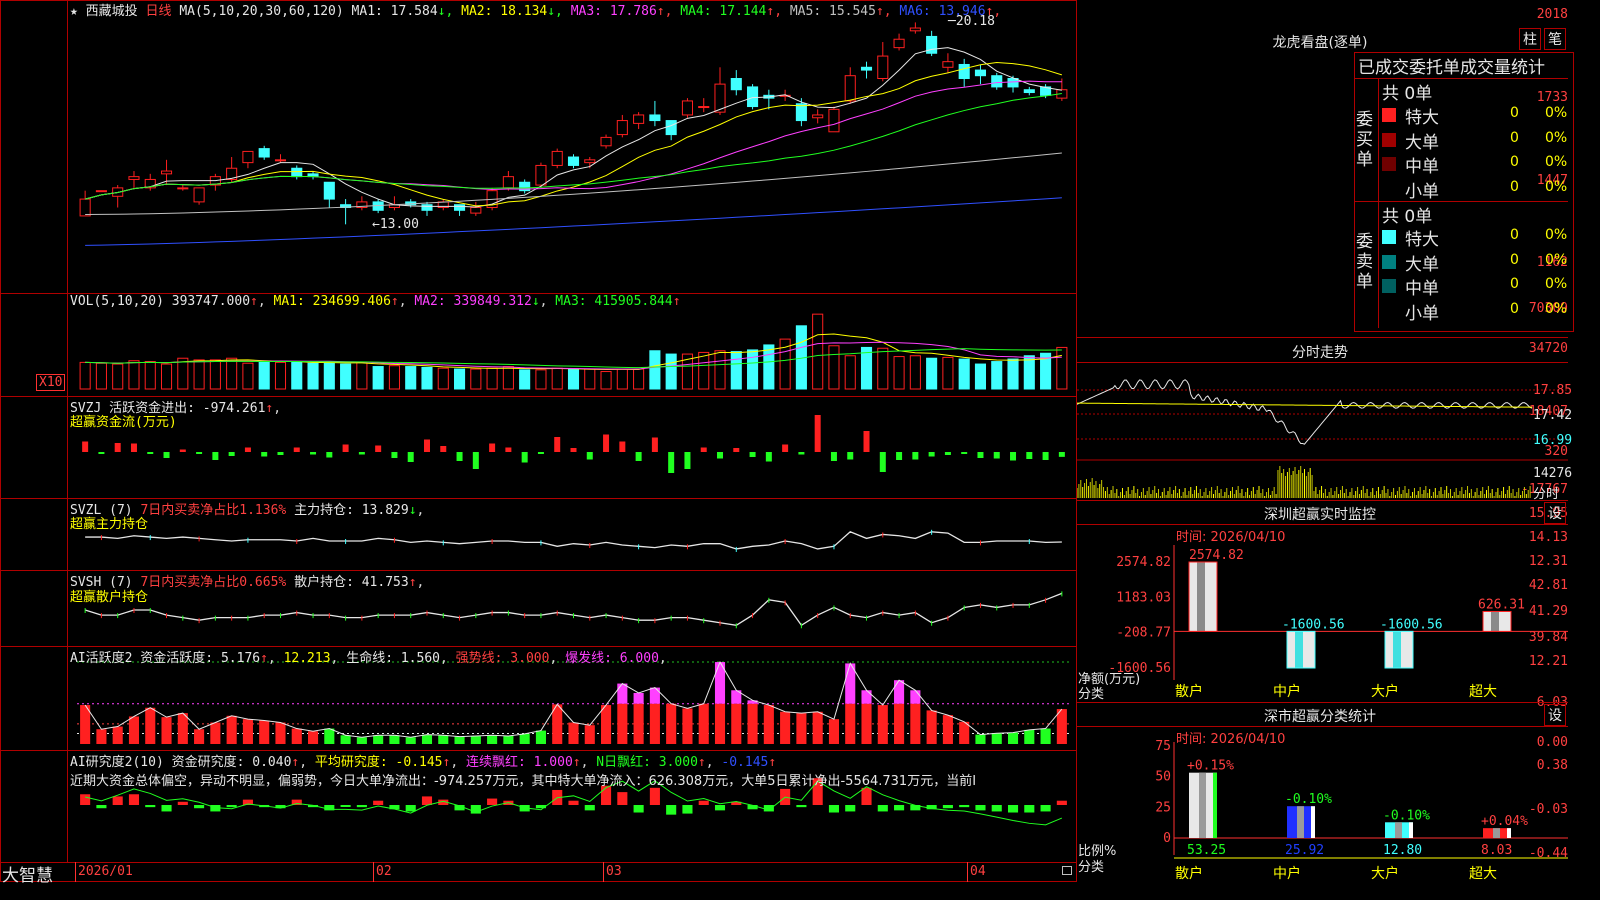 The height and width of the screenshot is (900, 1600). I want to click on favorite-icon: ★, so click(74, 11).